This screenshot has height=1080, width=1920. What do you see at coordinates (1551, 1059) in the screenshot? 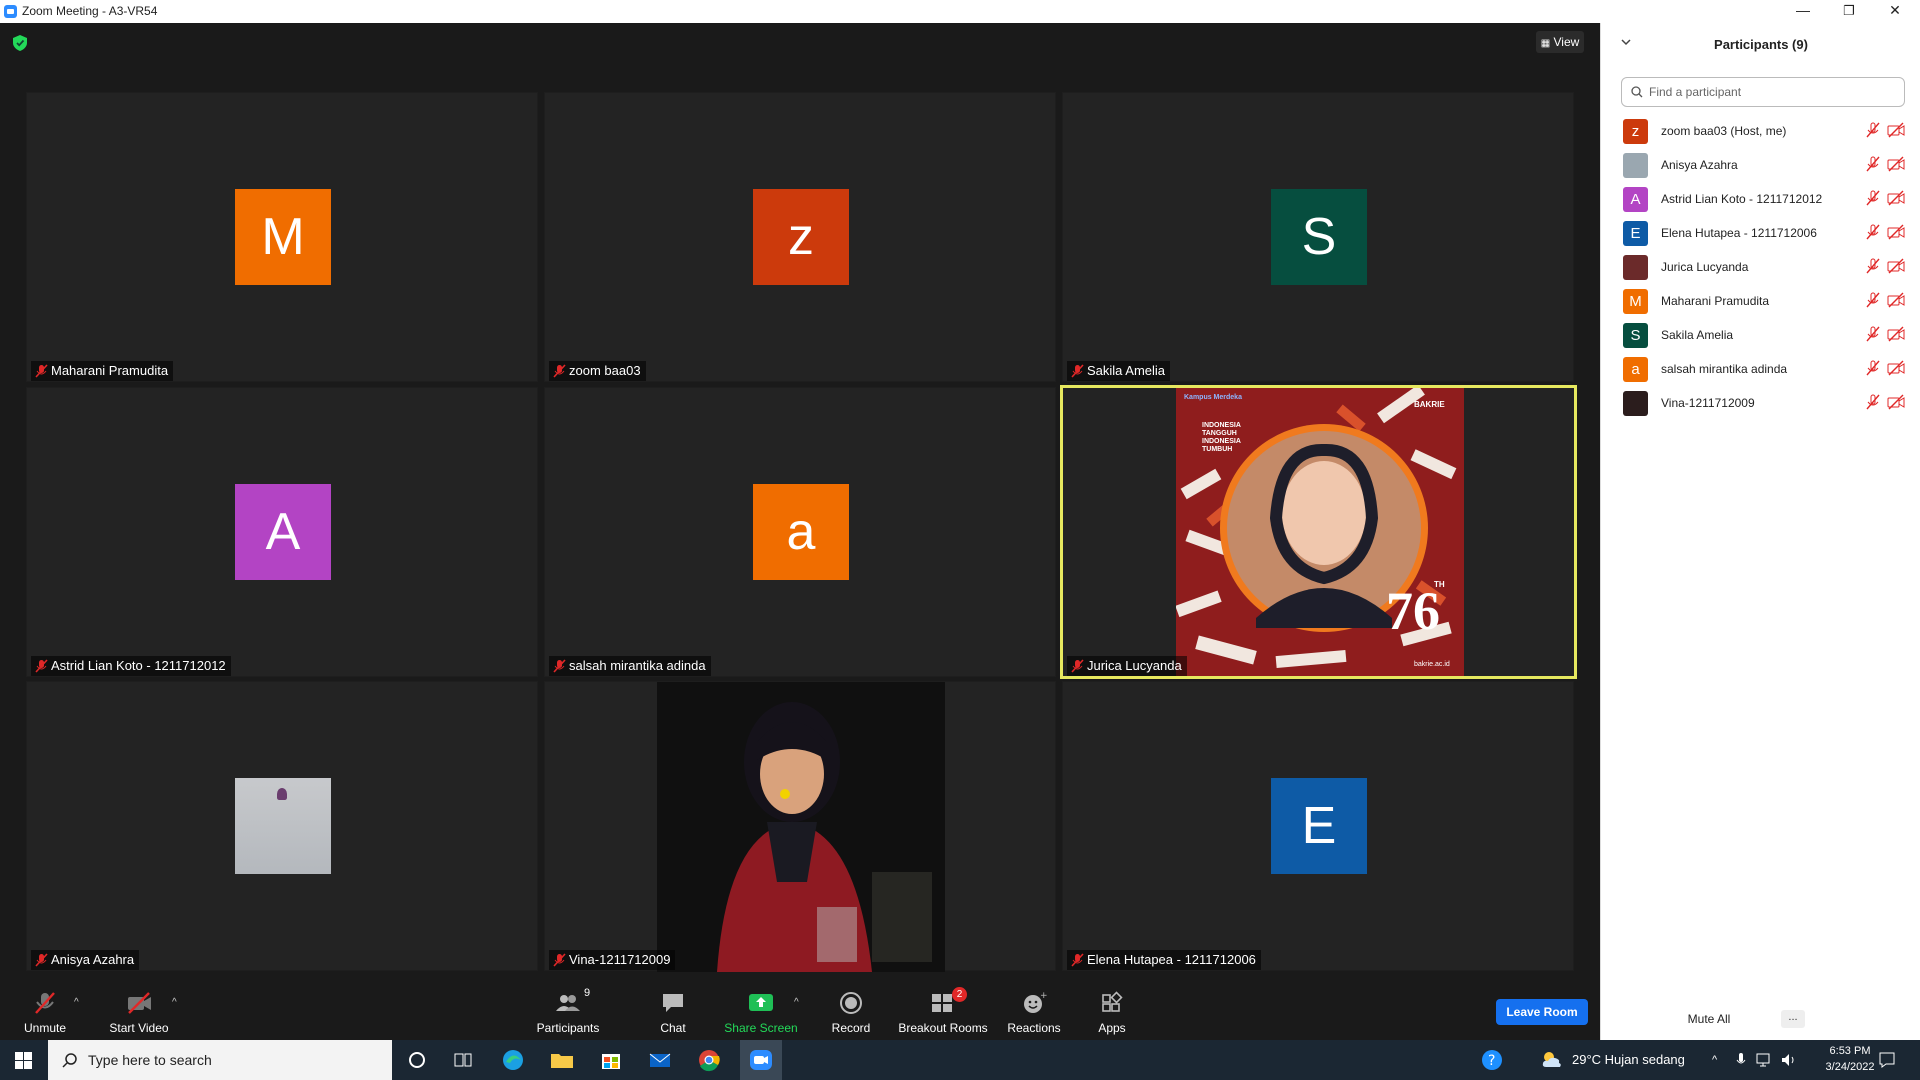
I see `weather-icon` at bounding box center [1551, 1059].